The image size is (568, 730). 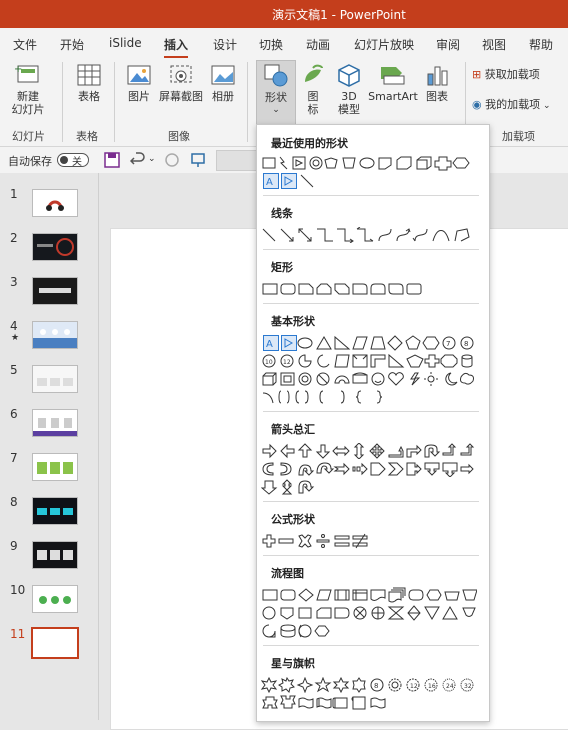 What do you see at coordinates (349, 103) in the screenshot?
I see `3d-model-label: 3D 模型` at bounding box center [349, 103].